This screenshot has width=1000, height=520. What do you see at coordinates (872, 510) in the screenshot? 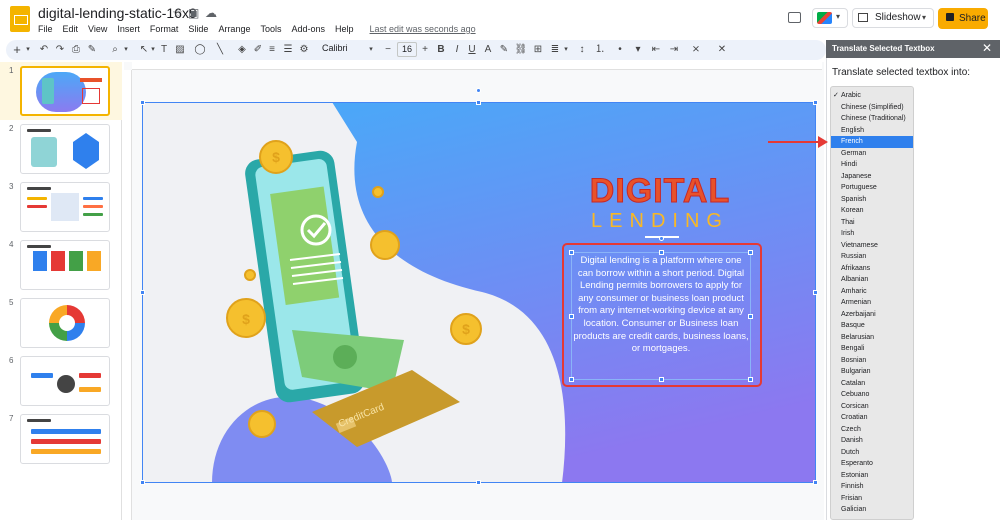
I see `language-option: Galician` at bounding box center [872, 510].